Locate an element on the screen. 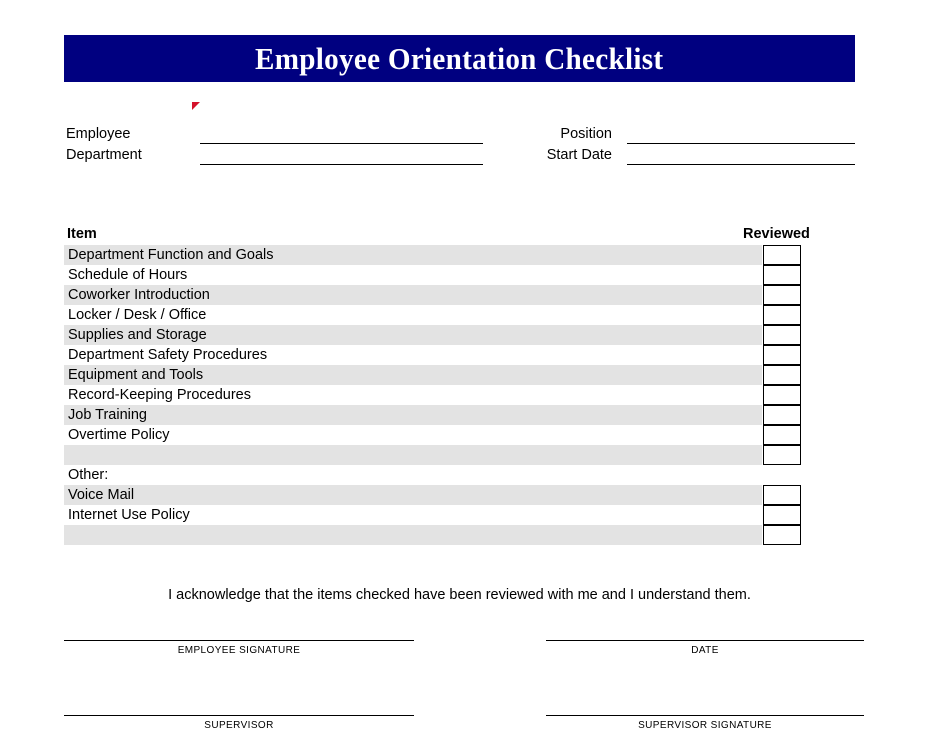 This screenshot has width=935, height=755. checklist-row: Job Training is located at coordinates (432, 415).